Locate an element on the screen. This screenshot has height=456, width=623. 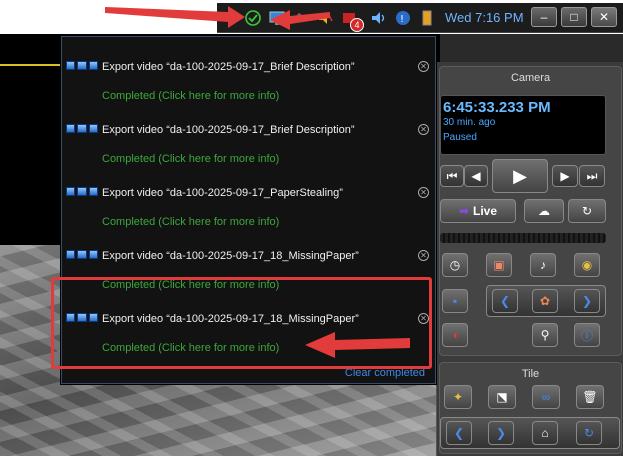
clock-button: ◷ is located at coordinates (455, 265).